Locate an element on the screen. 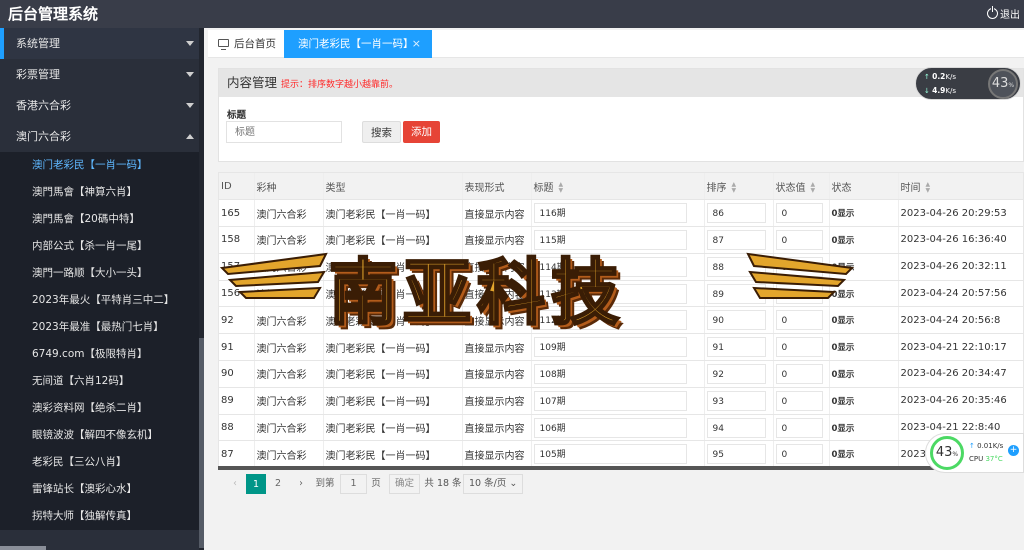  cell-order: 92 is located at coordinates (739, 374).